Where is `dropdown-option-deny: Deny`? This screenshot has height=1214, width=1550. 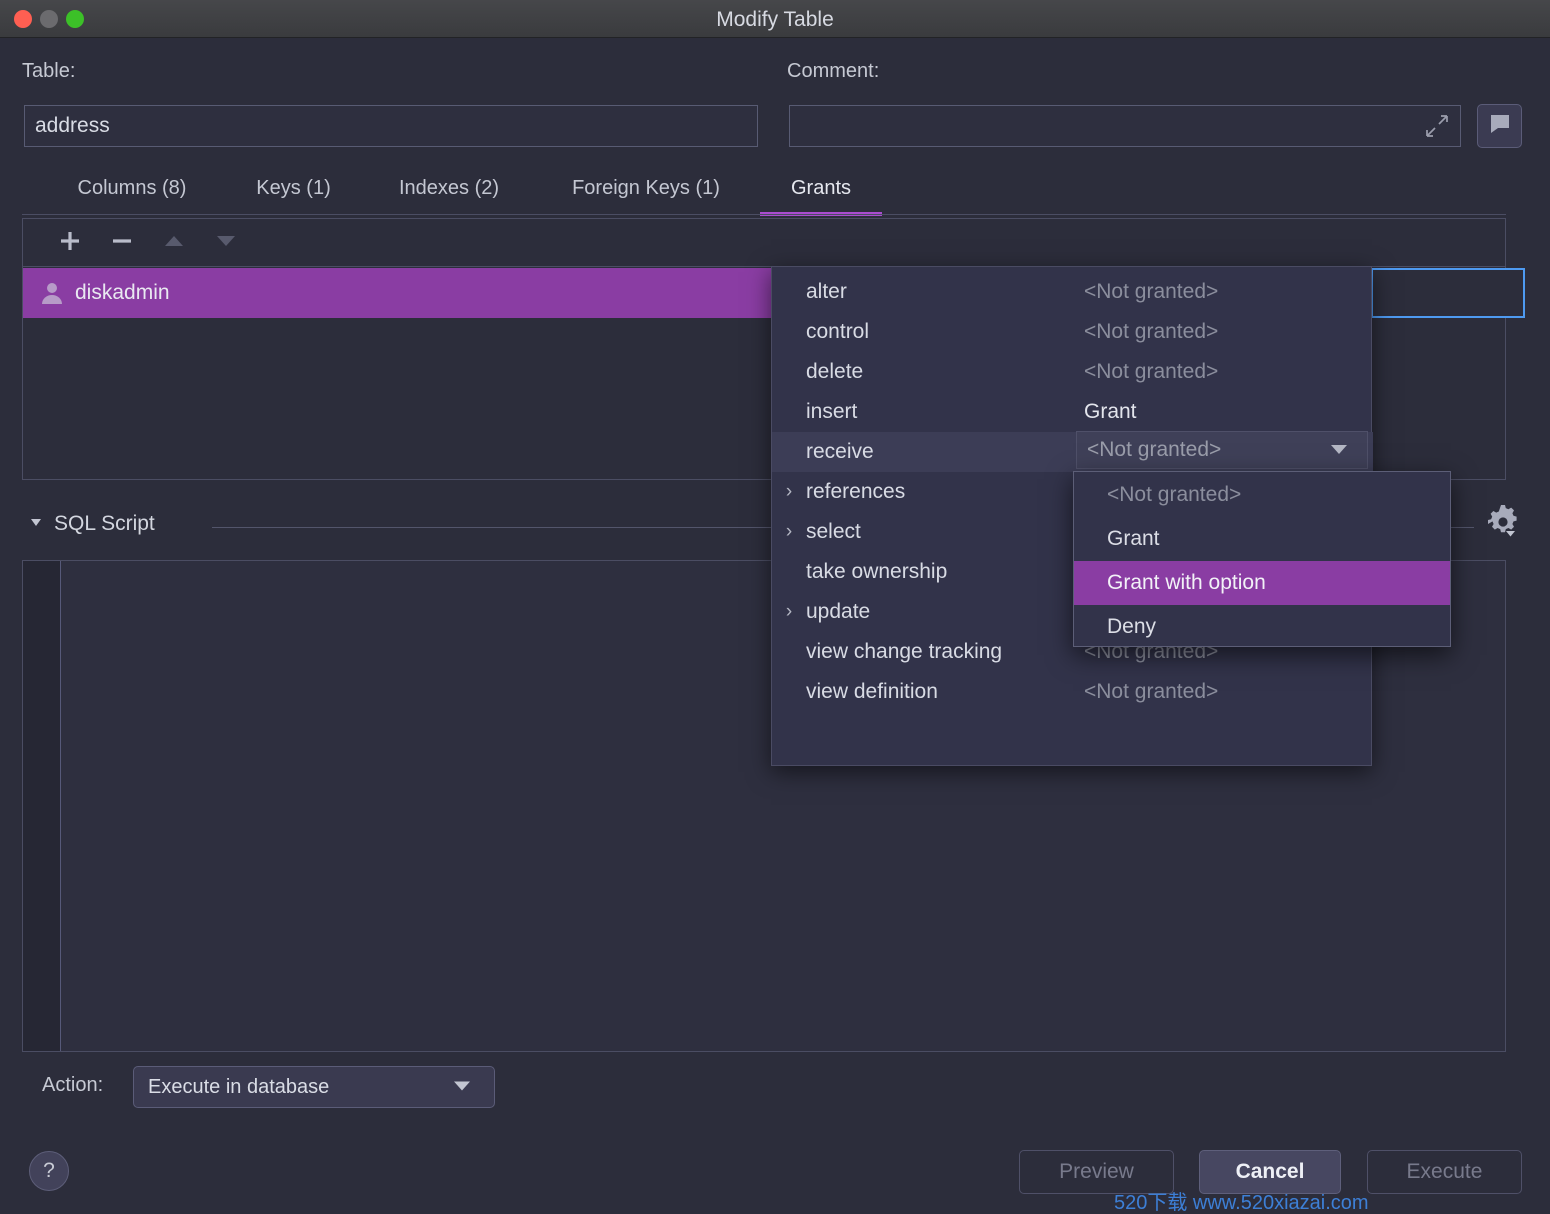 dropdown-option-deny: Deny is located at coordinates (1262, 627).